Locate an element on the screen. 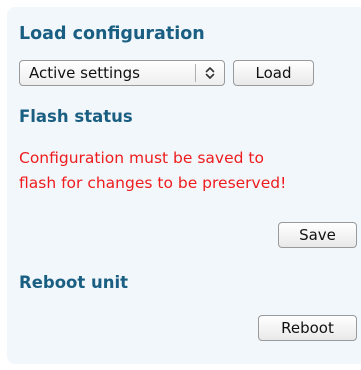 The height and width of the screenshot is (370, 361). up-down-chevron-icon is located at coordinates (210, 73).